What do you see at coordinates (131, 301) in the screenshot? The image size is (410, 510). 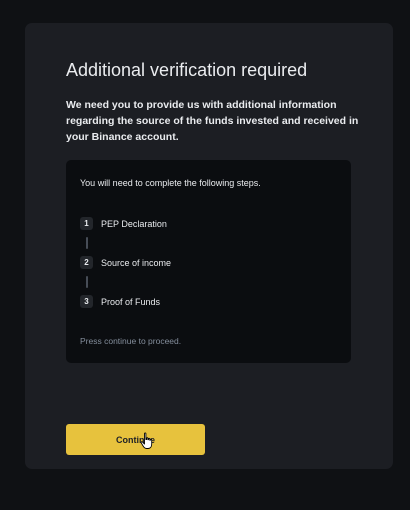 I see `step-label: Proof of Funds` at bounding box center [131, 301].